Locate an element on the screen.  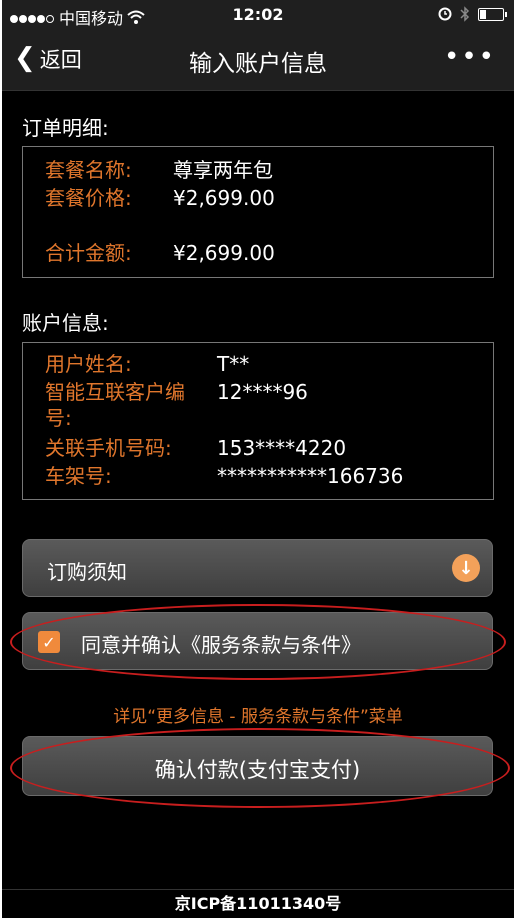
status-bar: 中国移动 12:02 is located at coordinates (258, 15).